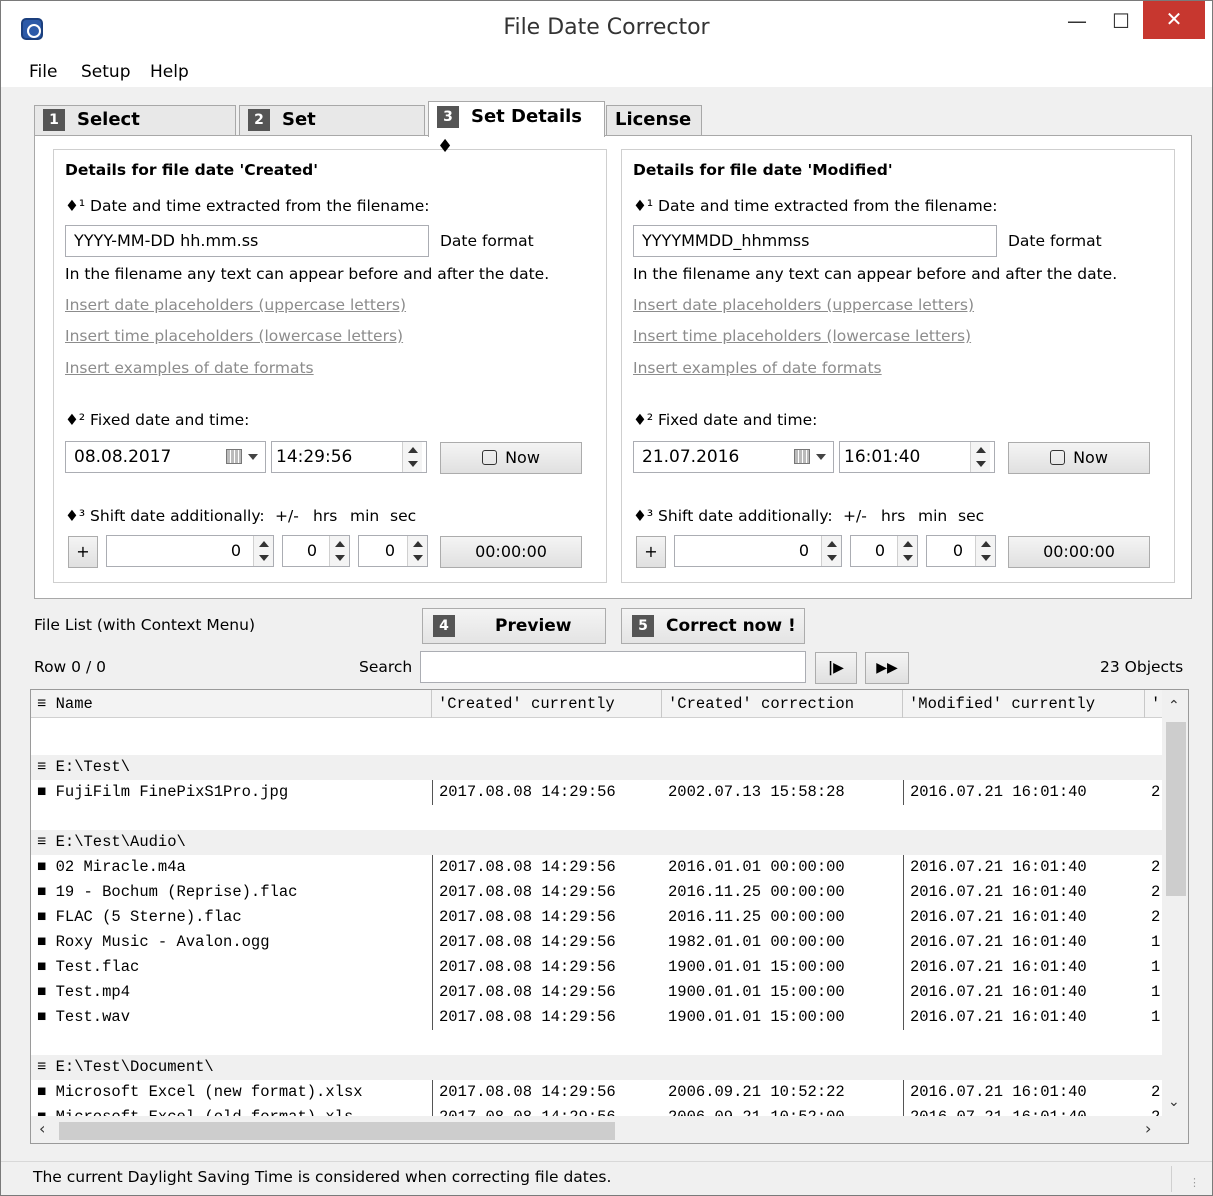 The height and width of the screenshot is (1196, 1213). What do you see at coordinates (547, 704) in the screenshot?
I see `column-header-created-currently: 'Created' currently` at bounding box center [547, 704].